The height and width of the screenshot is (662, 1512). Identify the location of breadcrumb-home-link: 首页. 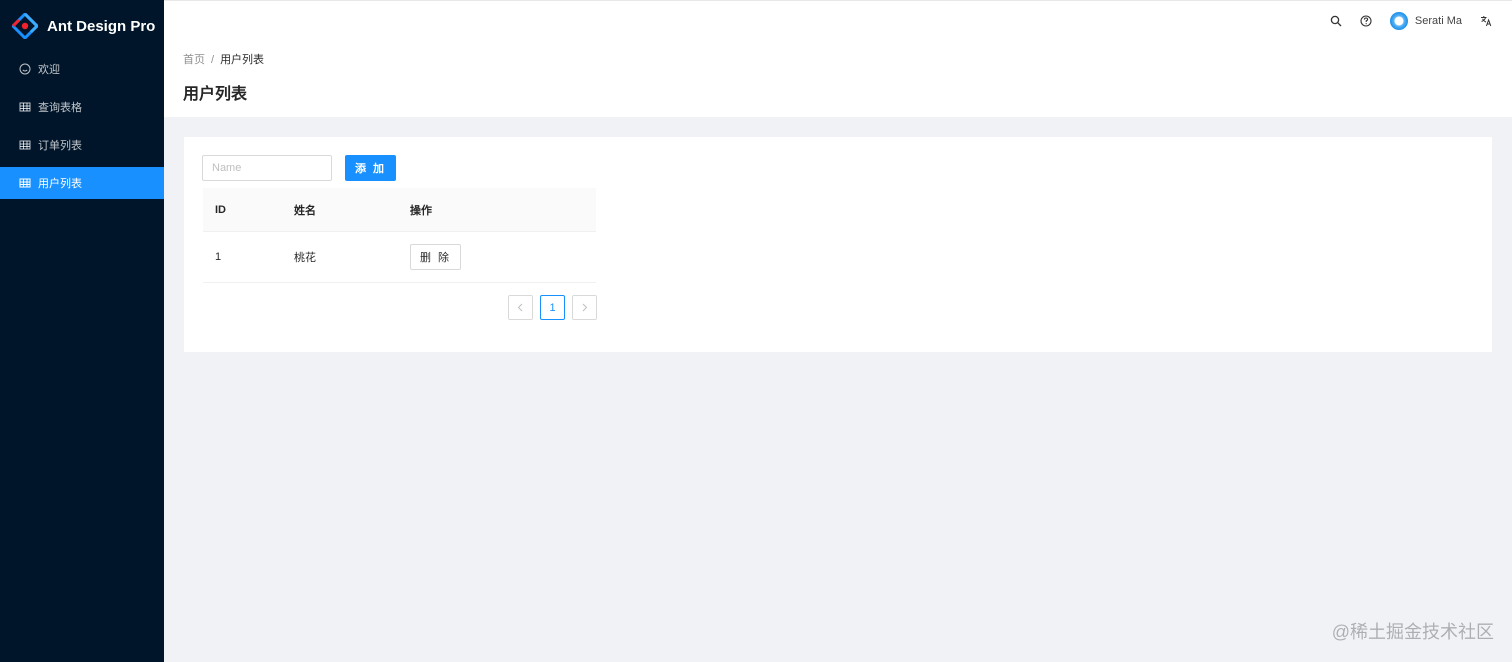
(194, 60).